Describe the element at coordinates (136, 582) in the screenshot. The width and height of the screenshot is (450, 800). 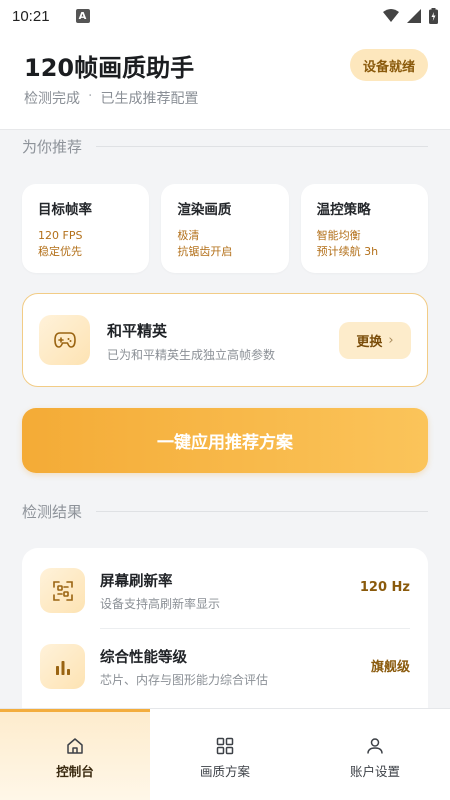
I see `result-title: 屏幕刷新率` at that location.